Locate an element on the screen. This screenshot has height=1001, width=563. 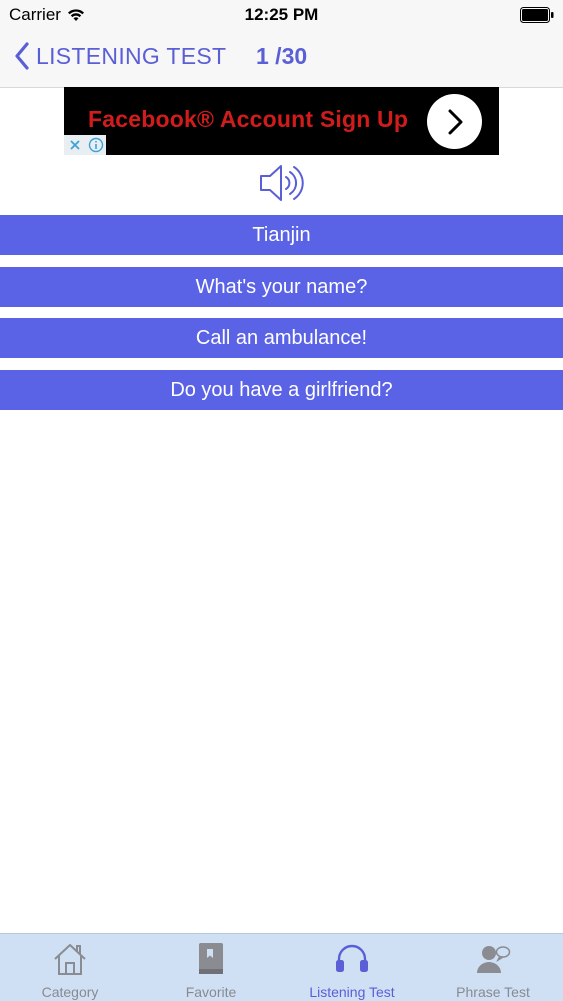
answer-option: Do you have a girlfriend? is located at coordinates (281, 390).